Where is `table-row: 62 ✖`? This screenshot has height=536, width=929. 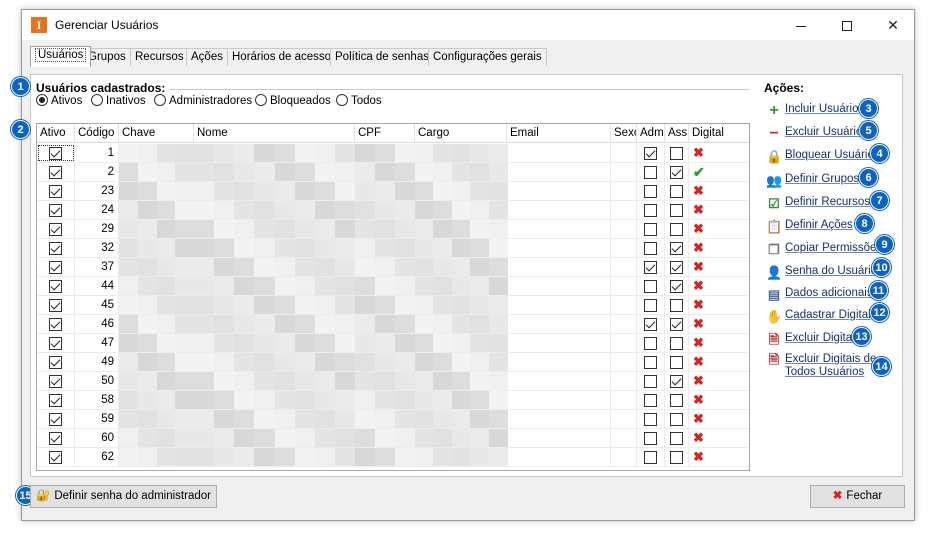 table-row: 62 ✖ is located at coordinates (393, 457).